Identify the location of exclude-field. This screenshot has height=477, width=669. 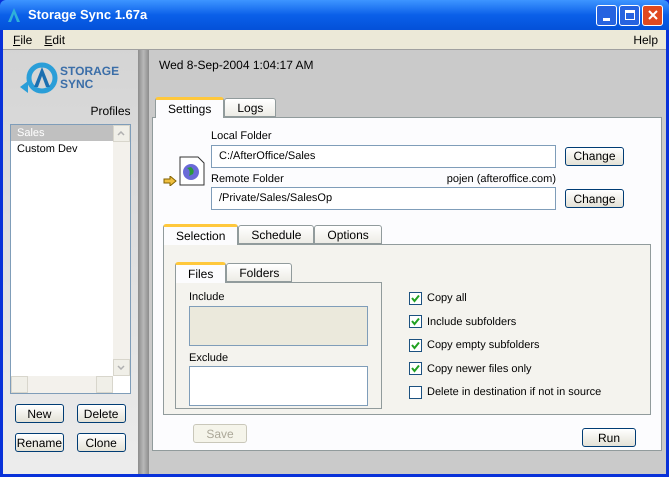
(278, 386).